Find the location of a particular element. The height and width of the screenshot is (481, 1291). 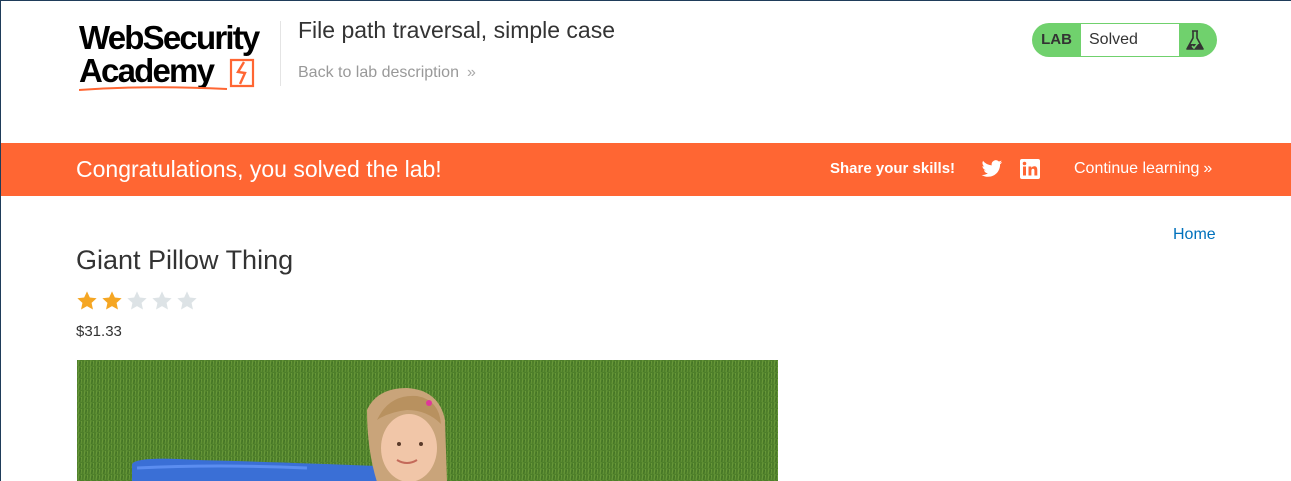

continue-learning-link: Continue learning» is located at coordinates (1143, 169).